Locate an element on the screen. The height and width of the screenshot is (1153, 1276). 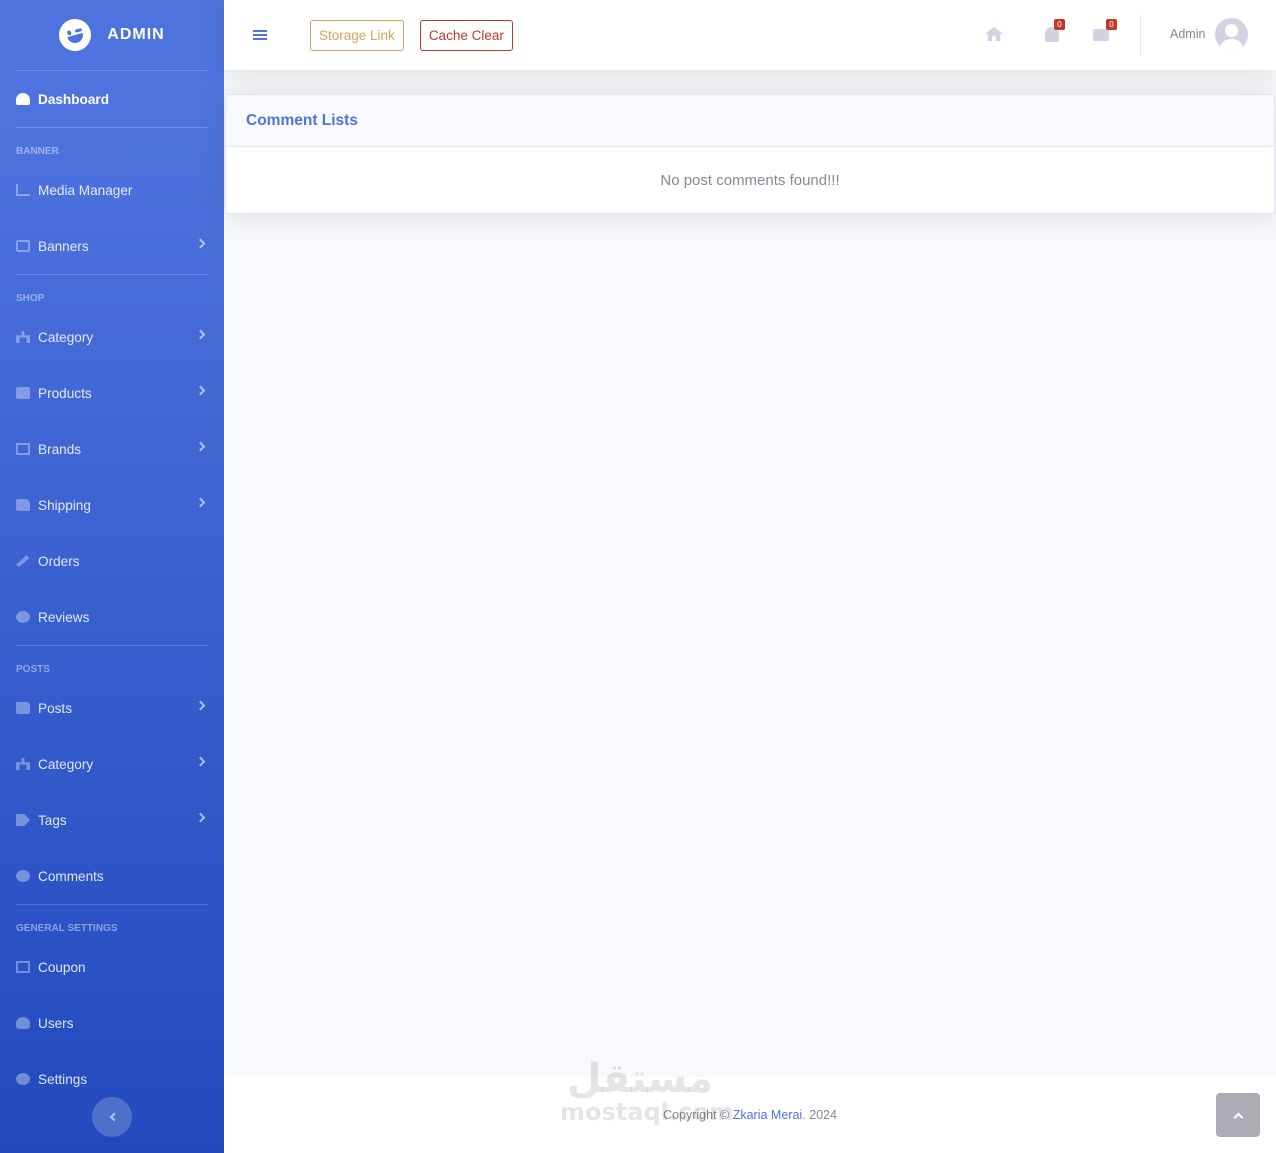
scroll-to-top-button is located at coordinates (1238, 1115).